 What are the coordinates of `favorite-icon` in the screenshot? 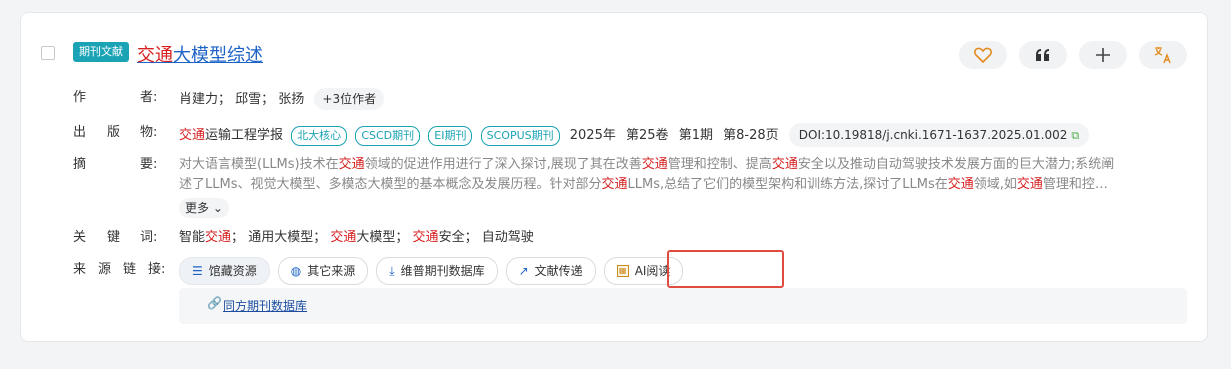 It's located at (983, 55).